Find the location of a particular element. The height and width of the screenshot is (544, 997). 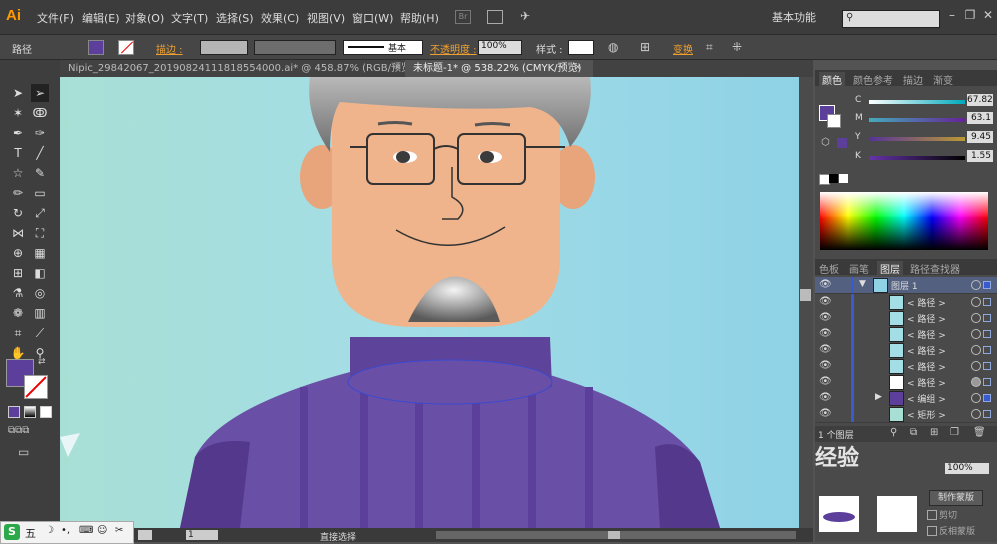

draw-mode-icon: ⧉⧉⧉ is located at coordinates (18, 430).